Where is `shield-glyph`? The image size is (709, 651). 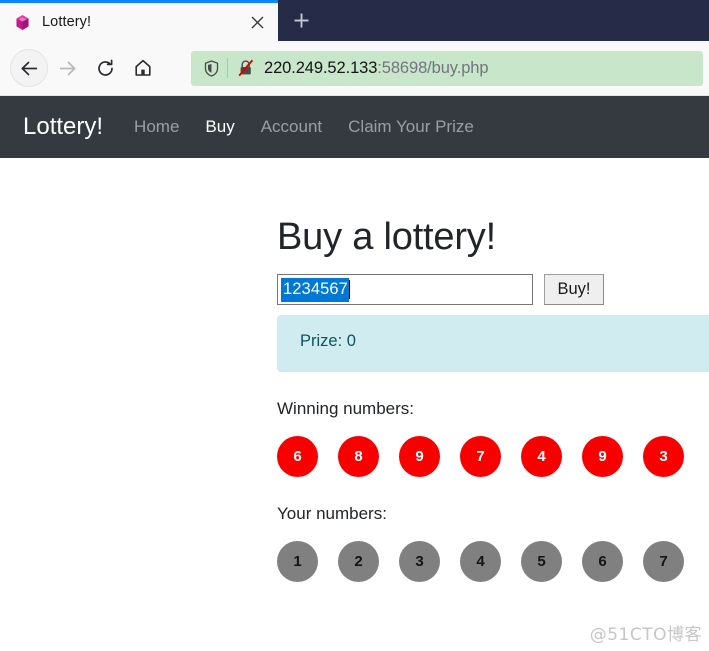
shield-glyph is located at coordinates (211, 68).